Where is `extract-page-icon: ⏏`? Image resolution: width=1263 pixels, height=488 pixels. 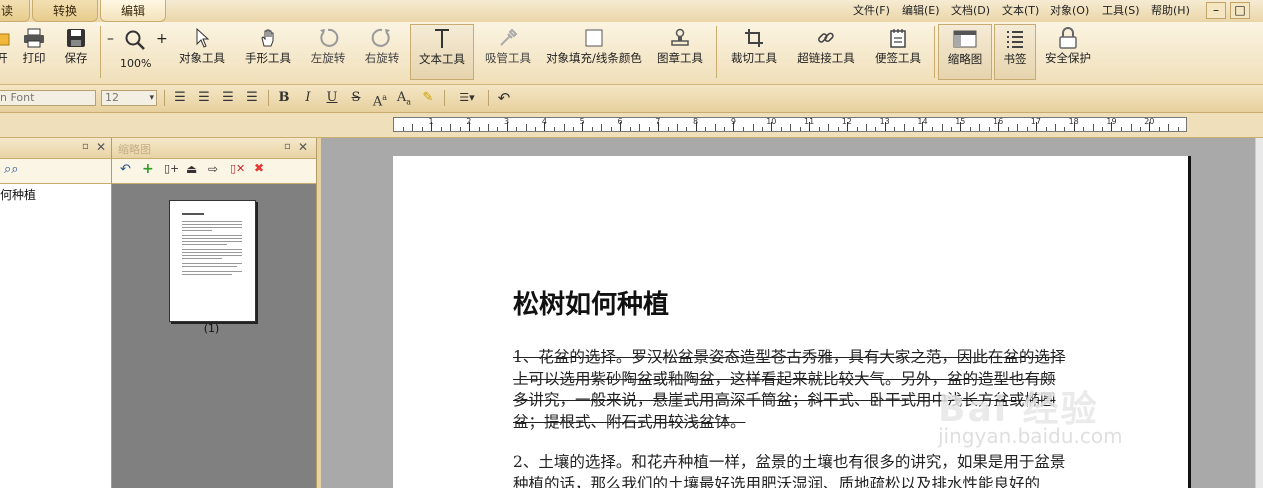 extract-page-icon: ⏏ is located at coordinates (191, 169).